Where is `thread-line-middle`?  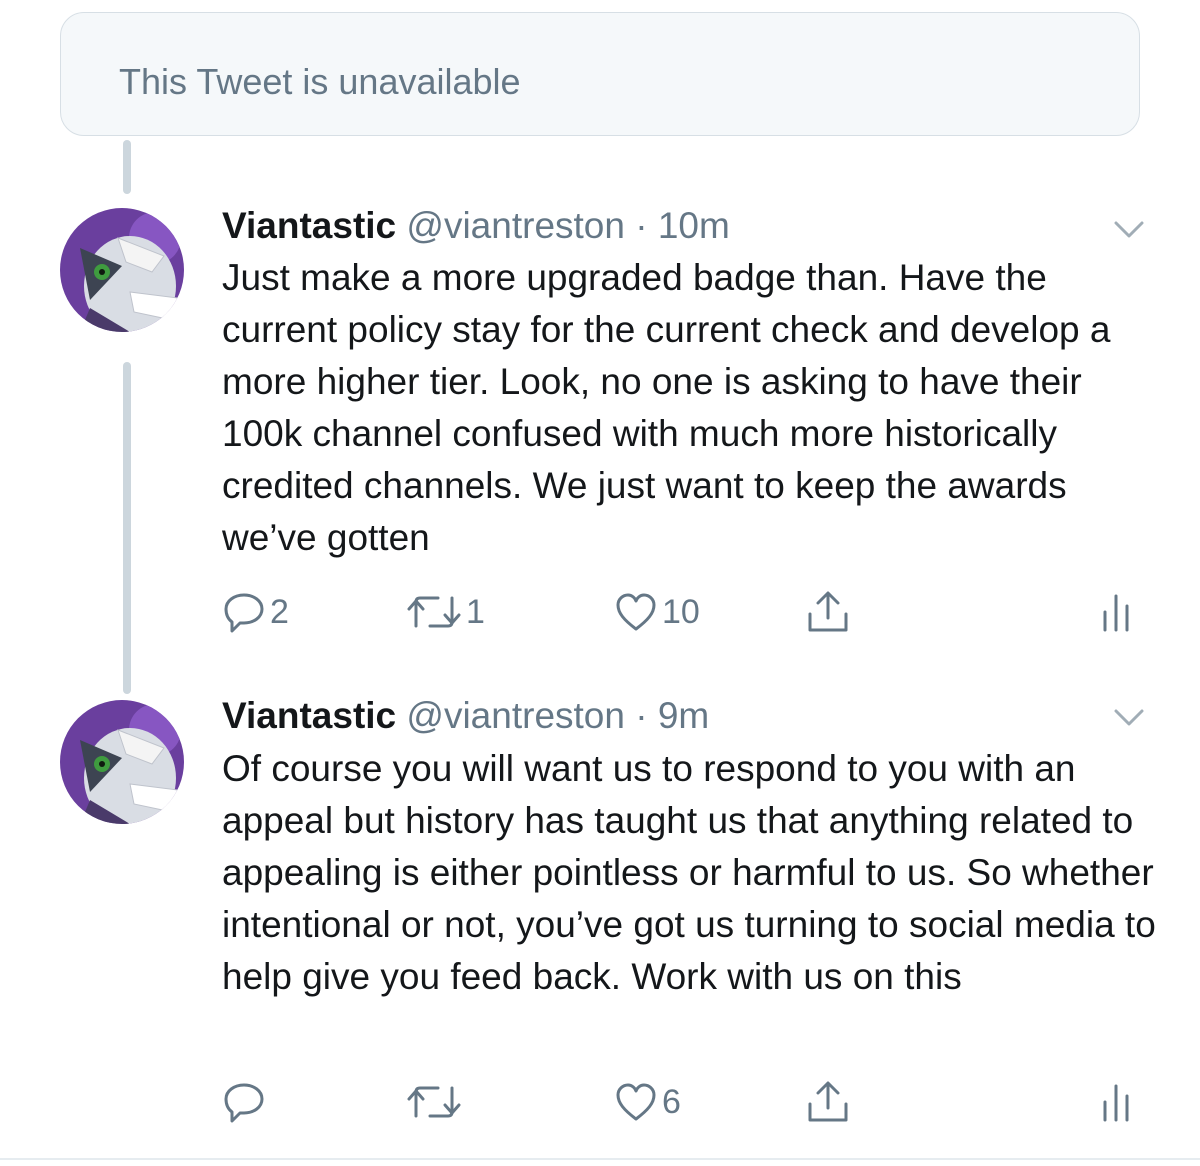
thread-line-middle is located at coordinates (127, 528).